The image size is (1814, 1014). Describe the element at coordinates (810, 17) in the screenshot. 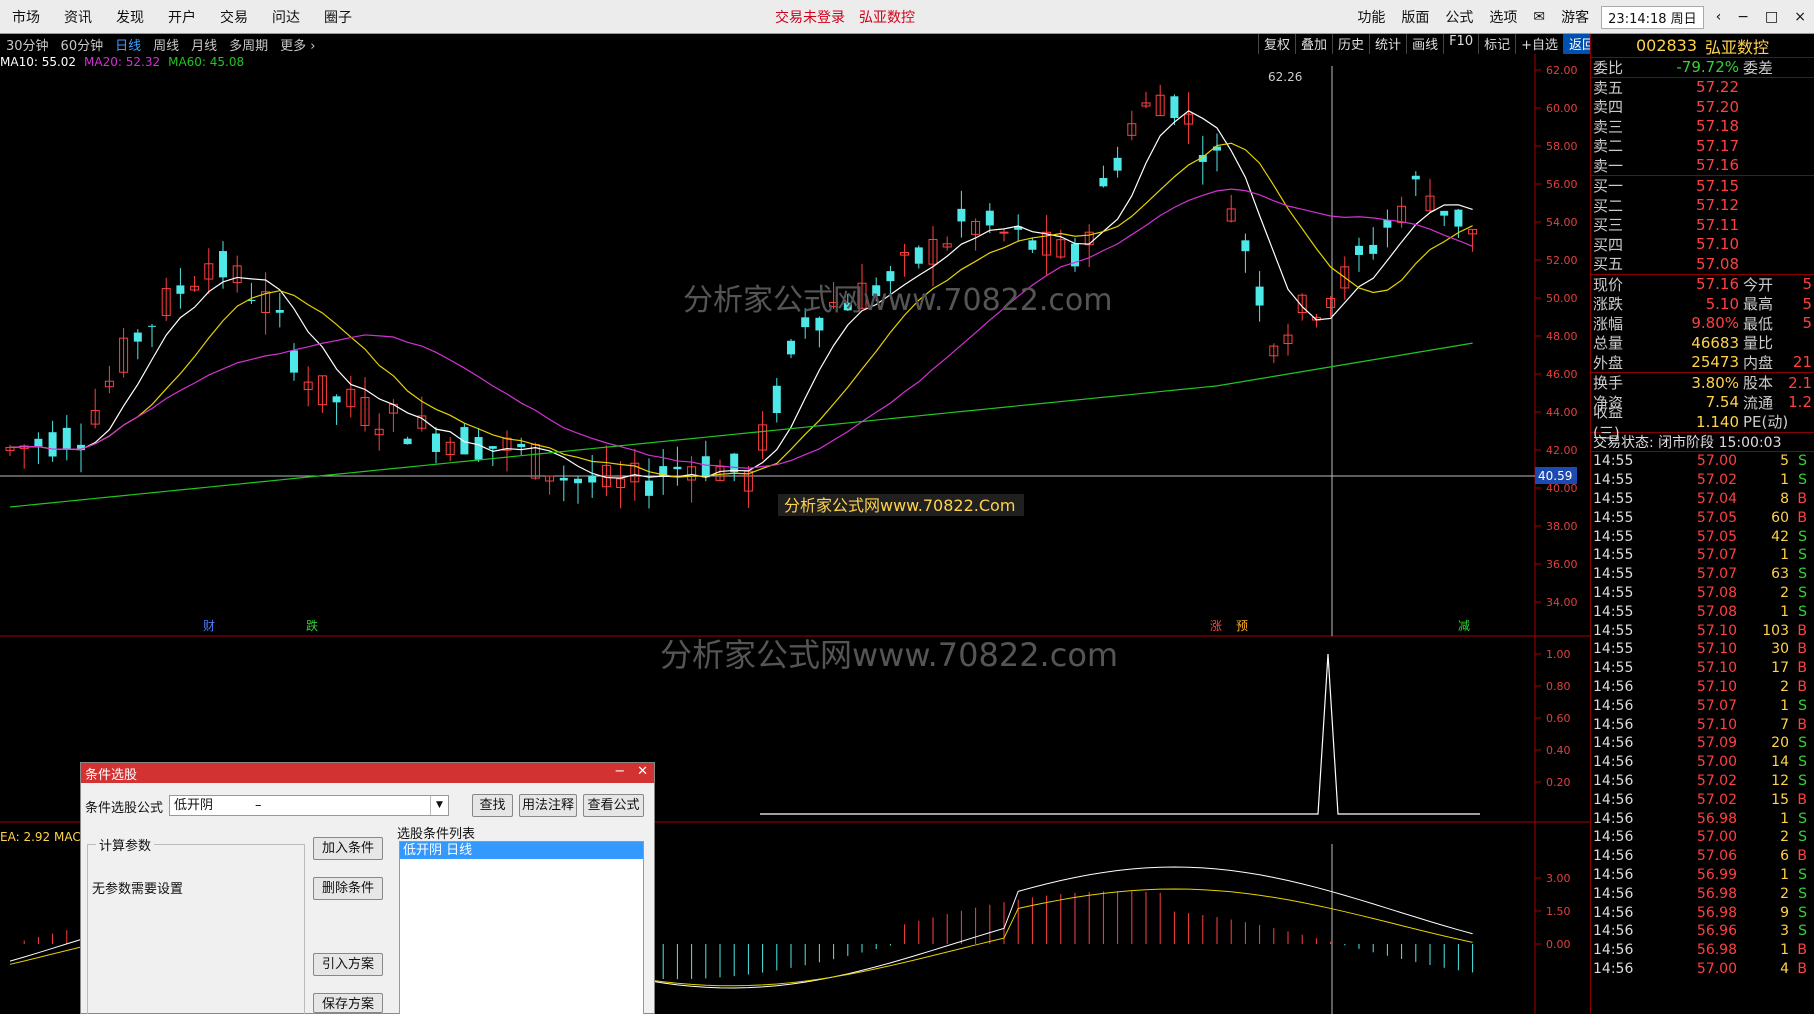

I see `trade-login-link: 交易未登录` at that location.